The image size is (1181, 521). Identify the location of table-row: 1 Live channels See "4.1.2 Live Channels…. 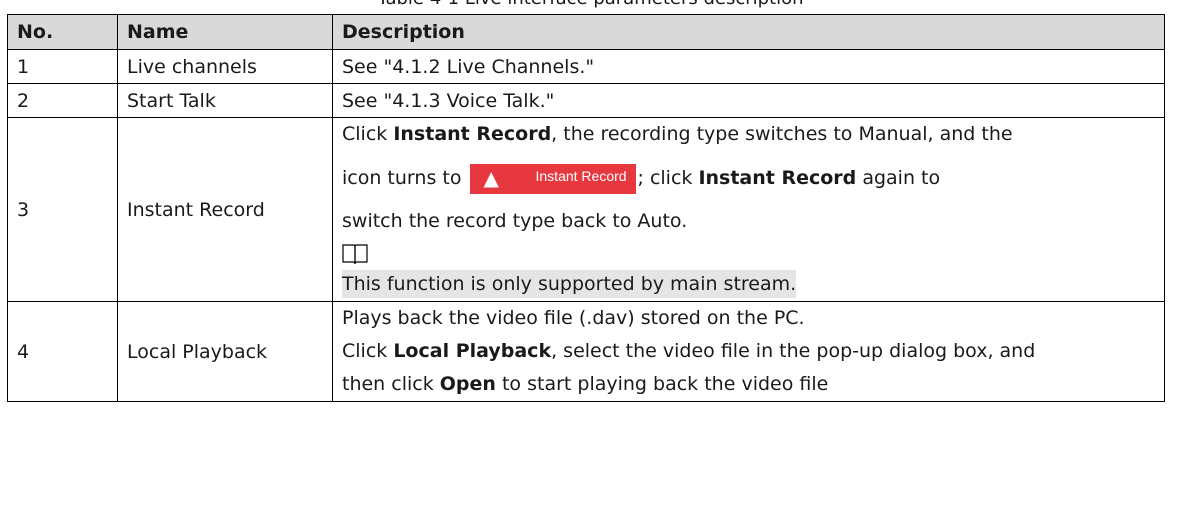
(586, 66).